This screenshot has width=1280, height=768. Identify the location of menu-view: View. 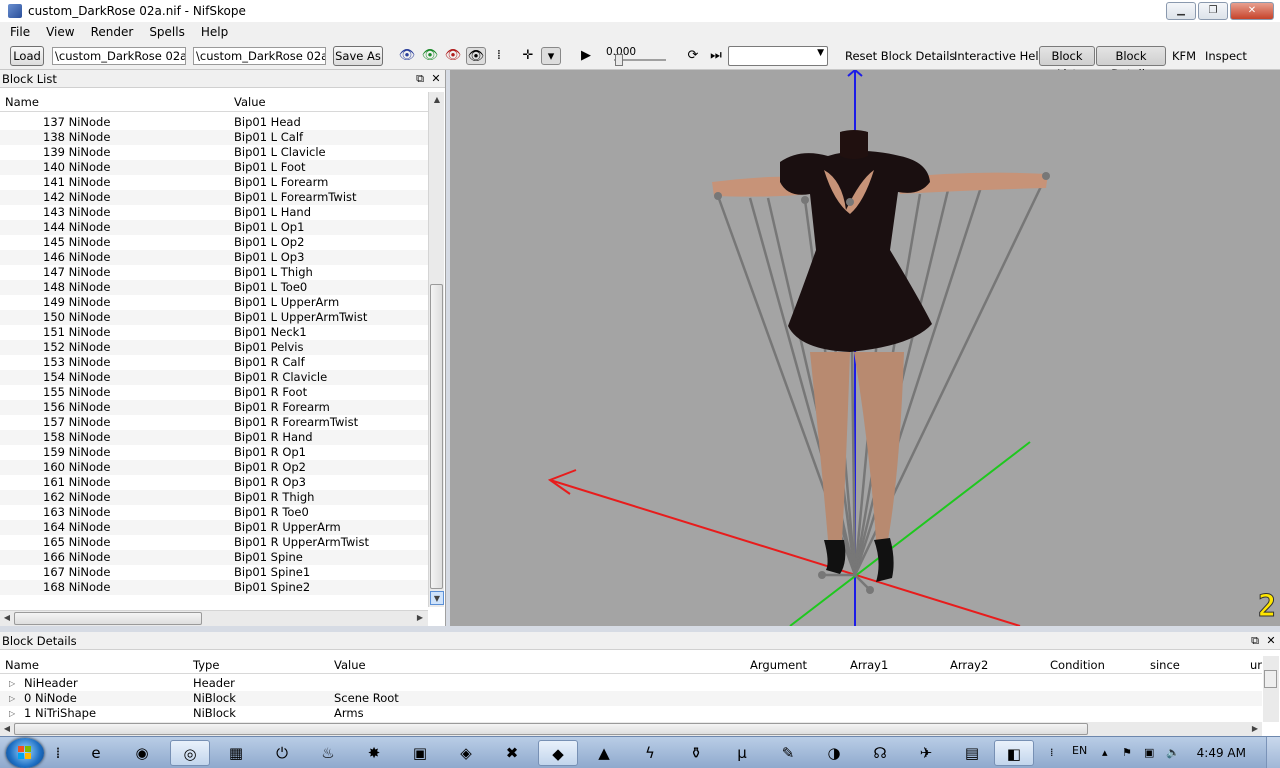
(60, 32).